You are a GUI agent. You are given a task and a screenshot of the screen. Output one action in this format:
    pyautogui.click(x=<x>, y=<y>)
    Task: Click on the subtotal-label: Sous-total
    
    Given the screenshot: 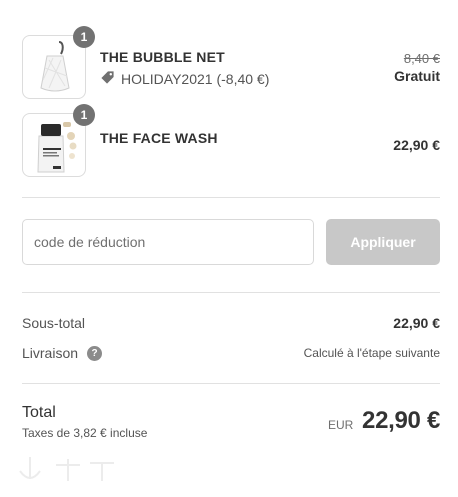 What is the action you would take?
    pyautogui.click(x=53, y=323)
    